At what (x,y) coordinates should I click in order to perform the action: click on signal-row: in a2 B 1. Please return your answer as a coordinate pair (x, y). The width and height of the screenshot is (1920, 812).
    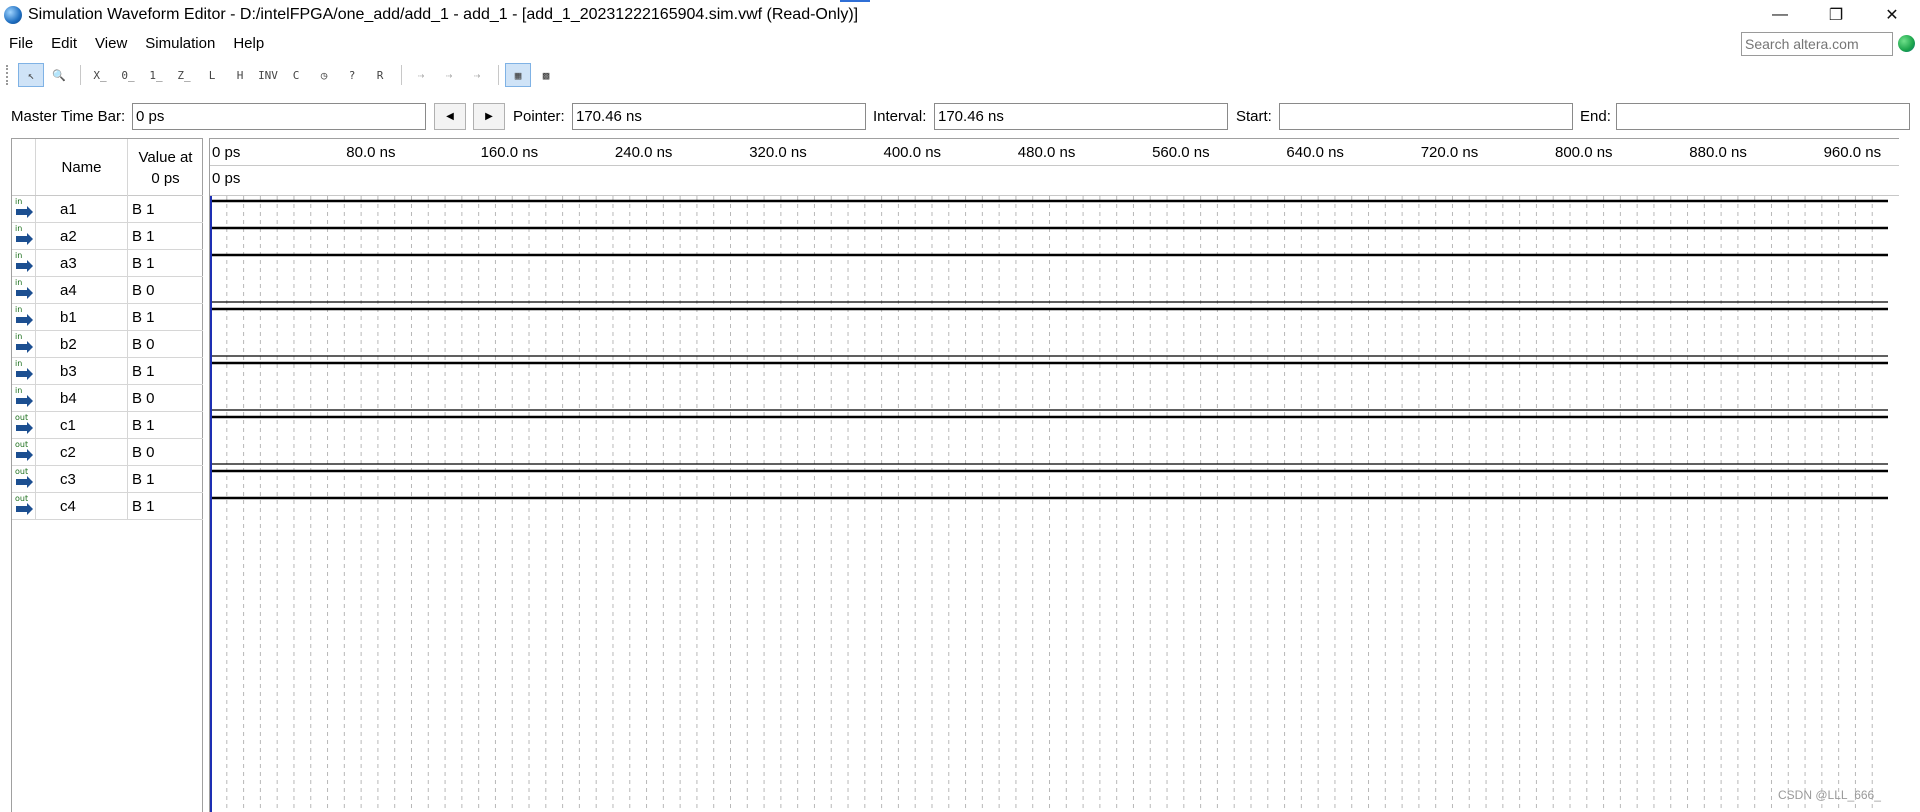
    Looking at the image, I should click on (107, 236).